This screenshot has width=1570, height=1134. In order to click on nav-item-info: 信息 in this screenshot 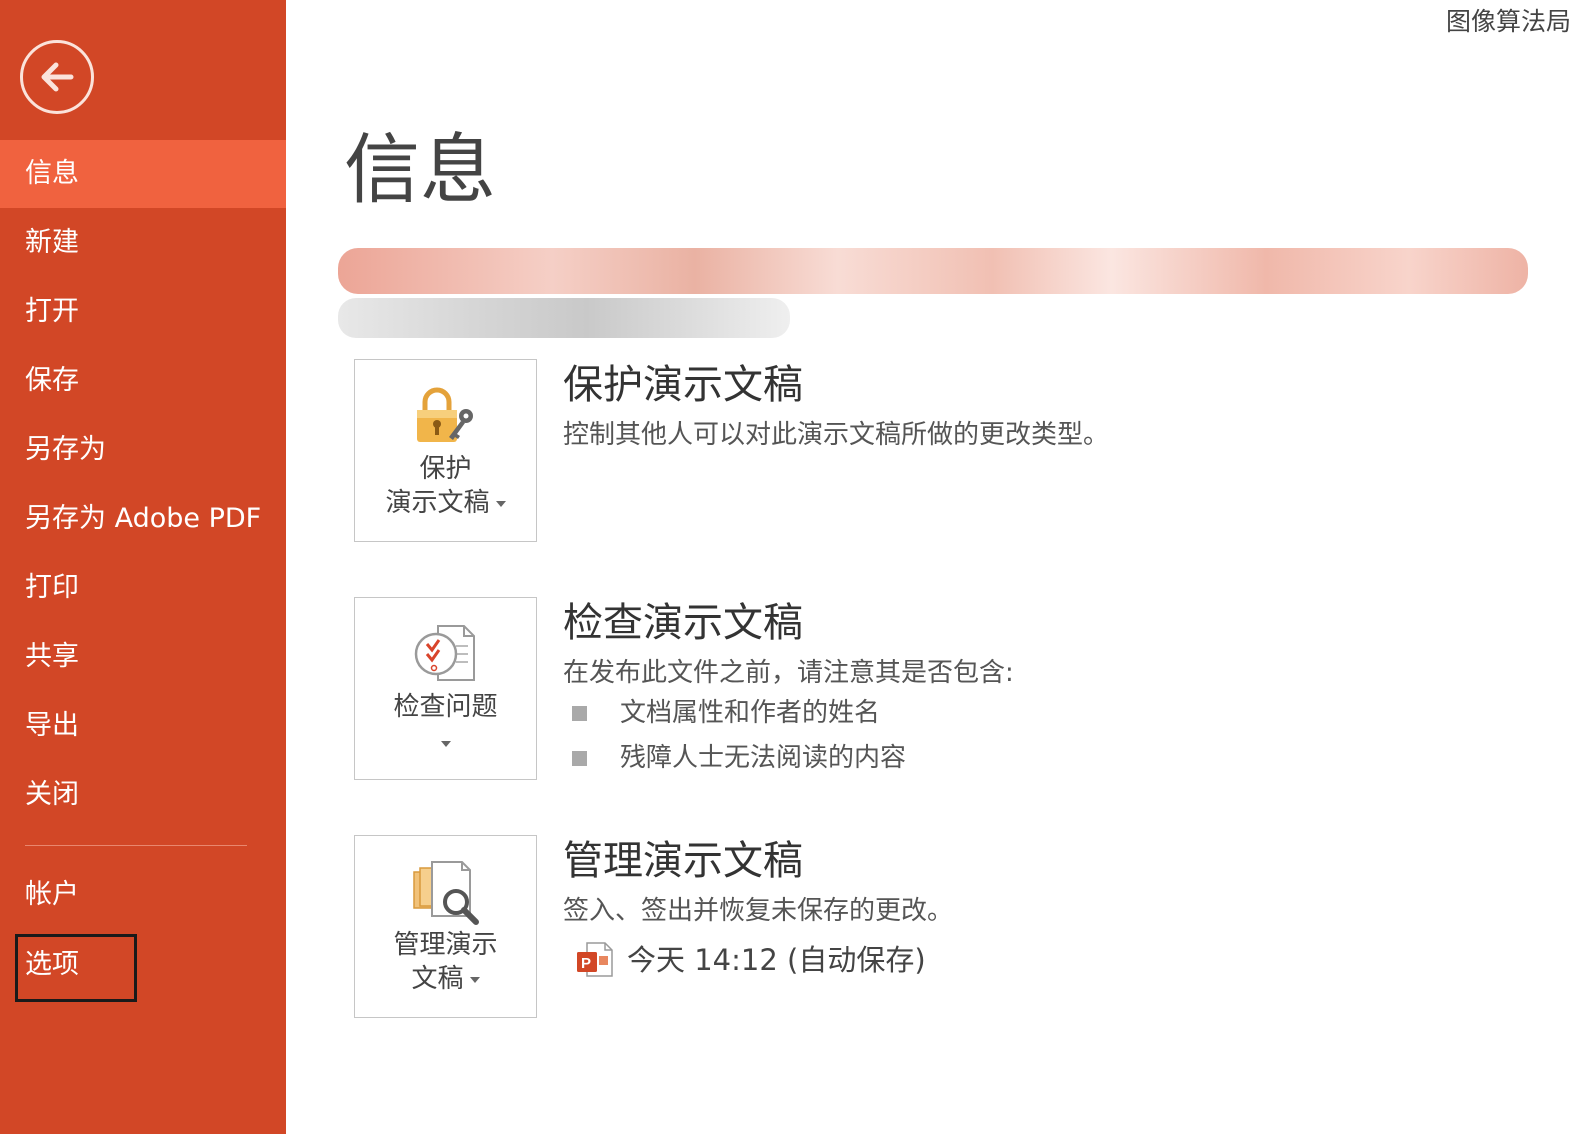, I will do `click(143, 174)`.